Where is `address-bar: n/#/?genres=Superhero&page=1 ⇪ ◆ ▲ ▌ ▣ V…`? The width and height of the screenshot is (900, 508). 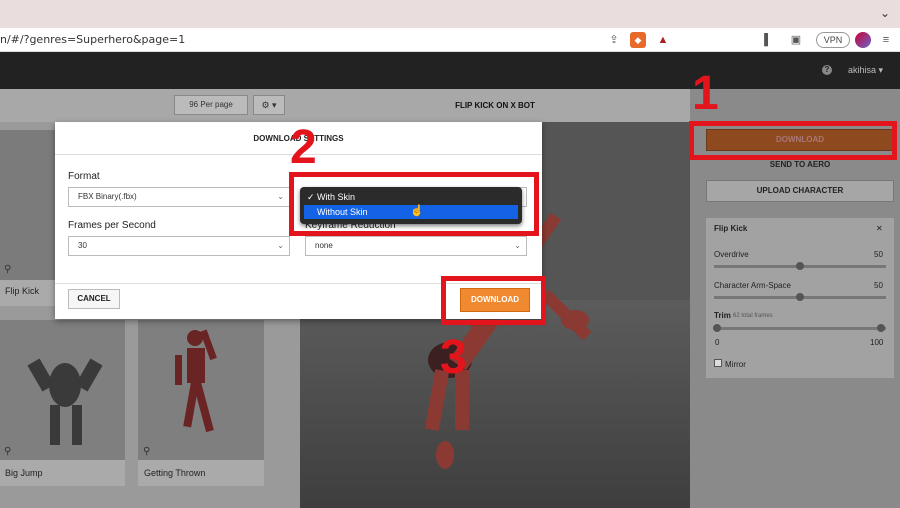
address-bar: n/#/?genres=Superhero&page=1 ⇪ ◆ ▲ ▌ ▣ V… is located at coordinates (450, 40).